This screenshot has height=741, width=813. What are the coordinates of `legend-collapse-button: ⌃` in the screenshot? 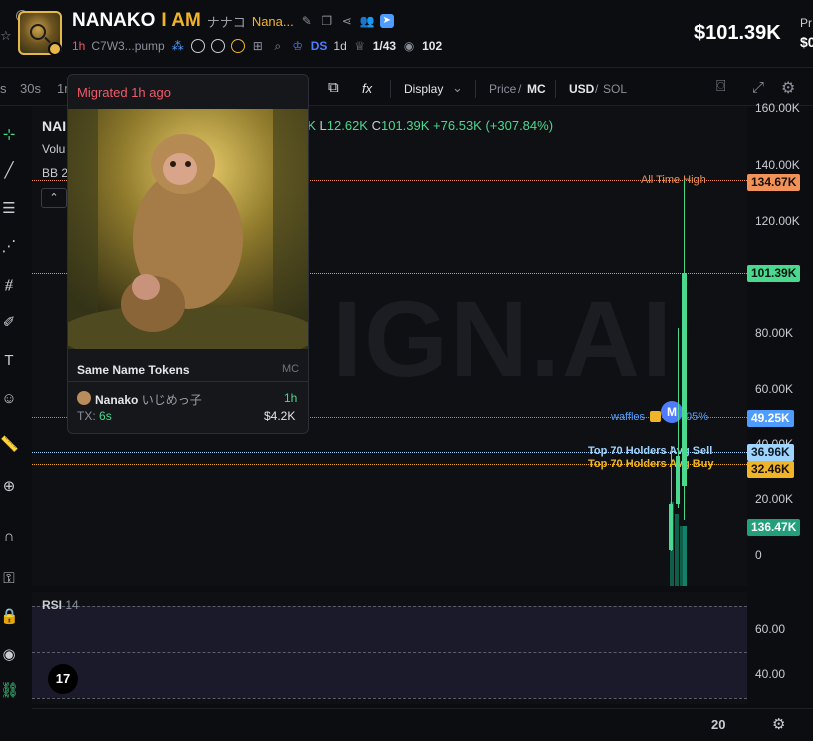 It's located at (54, 198).